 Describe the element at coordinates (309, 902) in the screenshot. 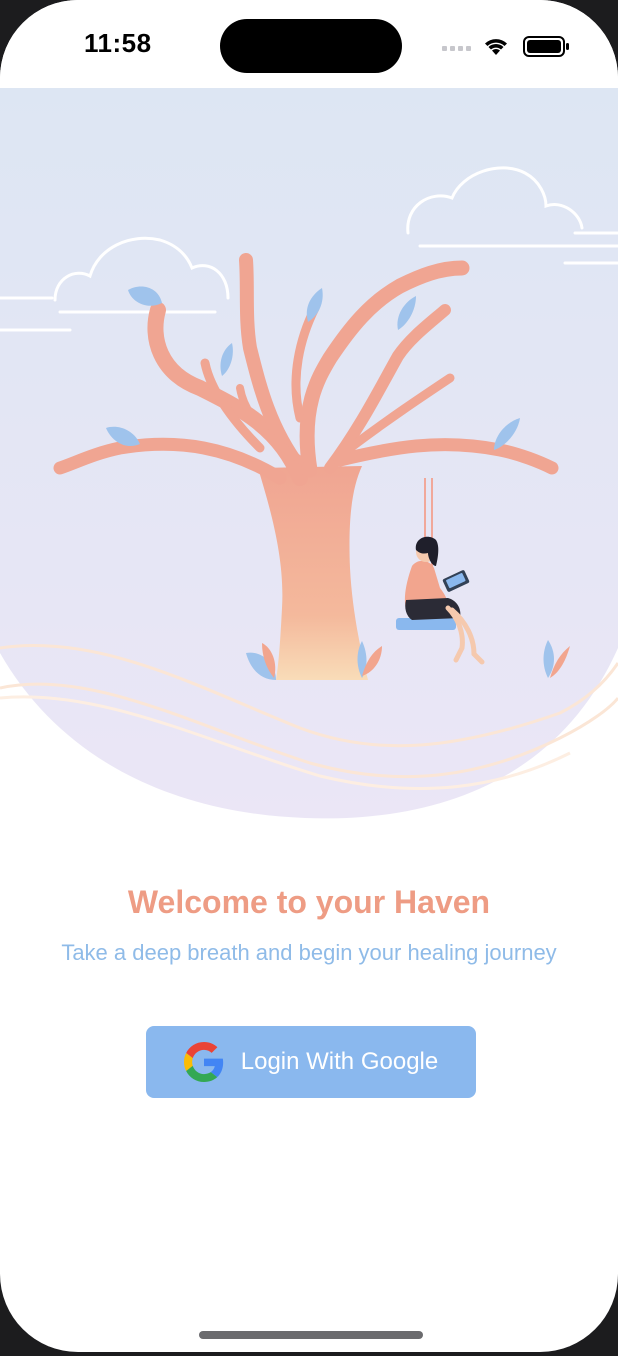

I see `welcome-title: Welcome to your Haven` at that location.